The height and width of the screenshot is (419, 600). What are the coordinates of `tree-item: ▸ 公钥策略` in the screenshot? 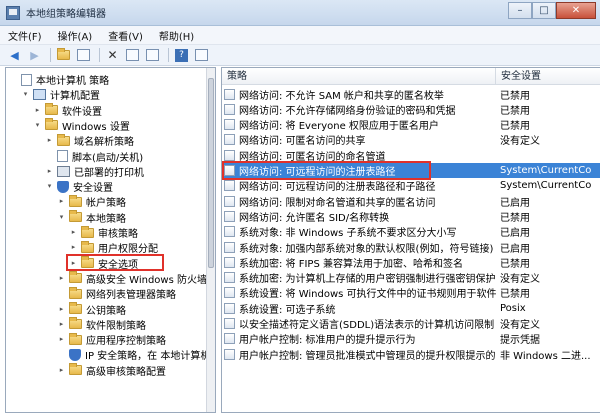 It's located at (91, 309).